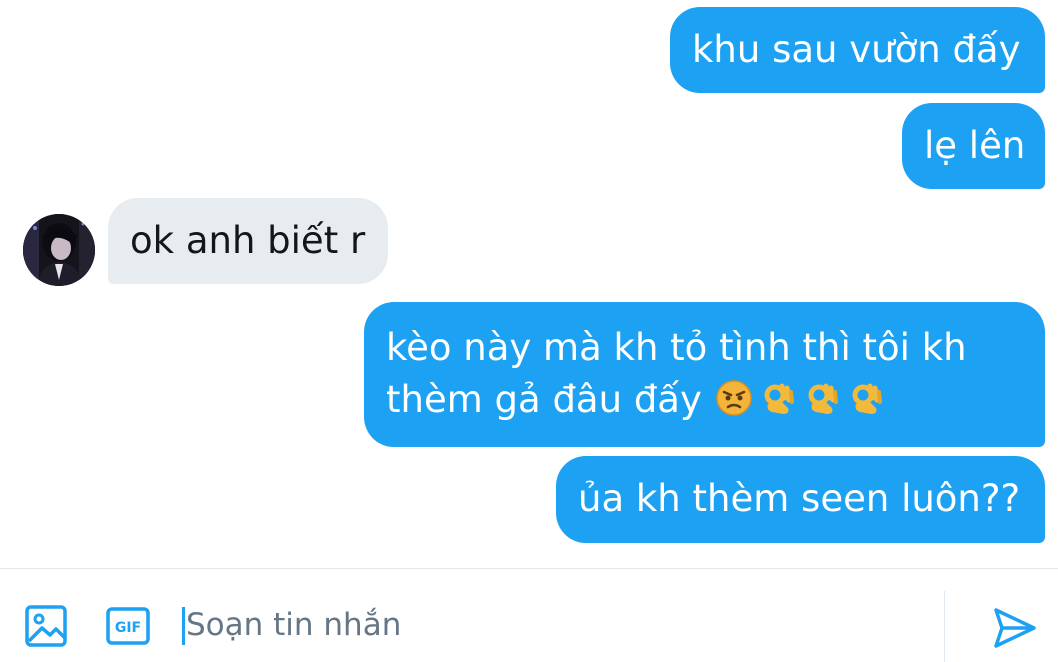  Describe the element at coordinates (544, 399) in the screenshot. I see `message-text: thèm gả đâu đấy` at that location.